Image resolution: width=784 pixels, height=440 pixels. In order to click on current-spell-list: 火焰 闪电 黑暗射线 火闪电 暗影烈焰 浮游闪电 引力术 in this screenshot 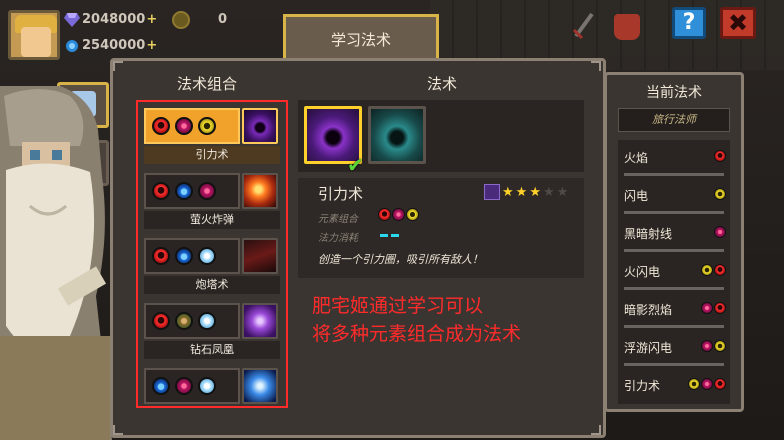, I will do `click(674, 272)`.